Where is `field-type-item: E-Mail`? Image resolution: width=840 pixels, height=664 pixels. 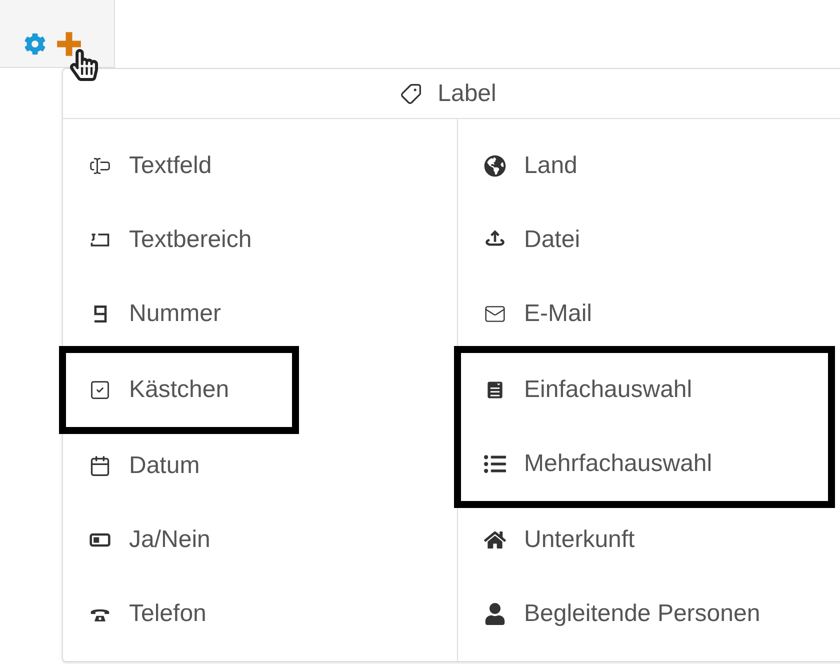
field-type-item: E-Mail is located at coordinates (649, 314).